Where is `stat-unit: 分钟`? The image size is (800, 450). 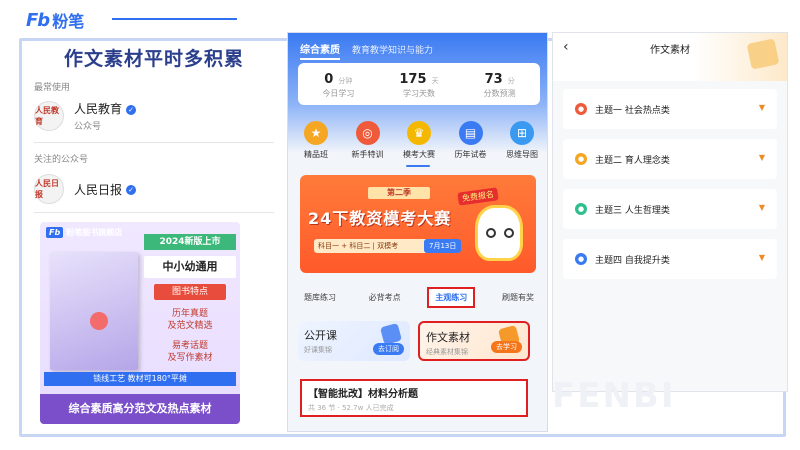
stat-unit: 分钟 is located at coordinates (345, 81).